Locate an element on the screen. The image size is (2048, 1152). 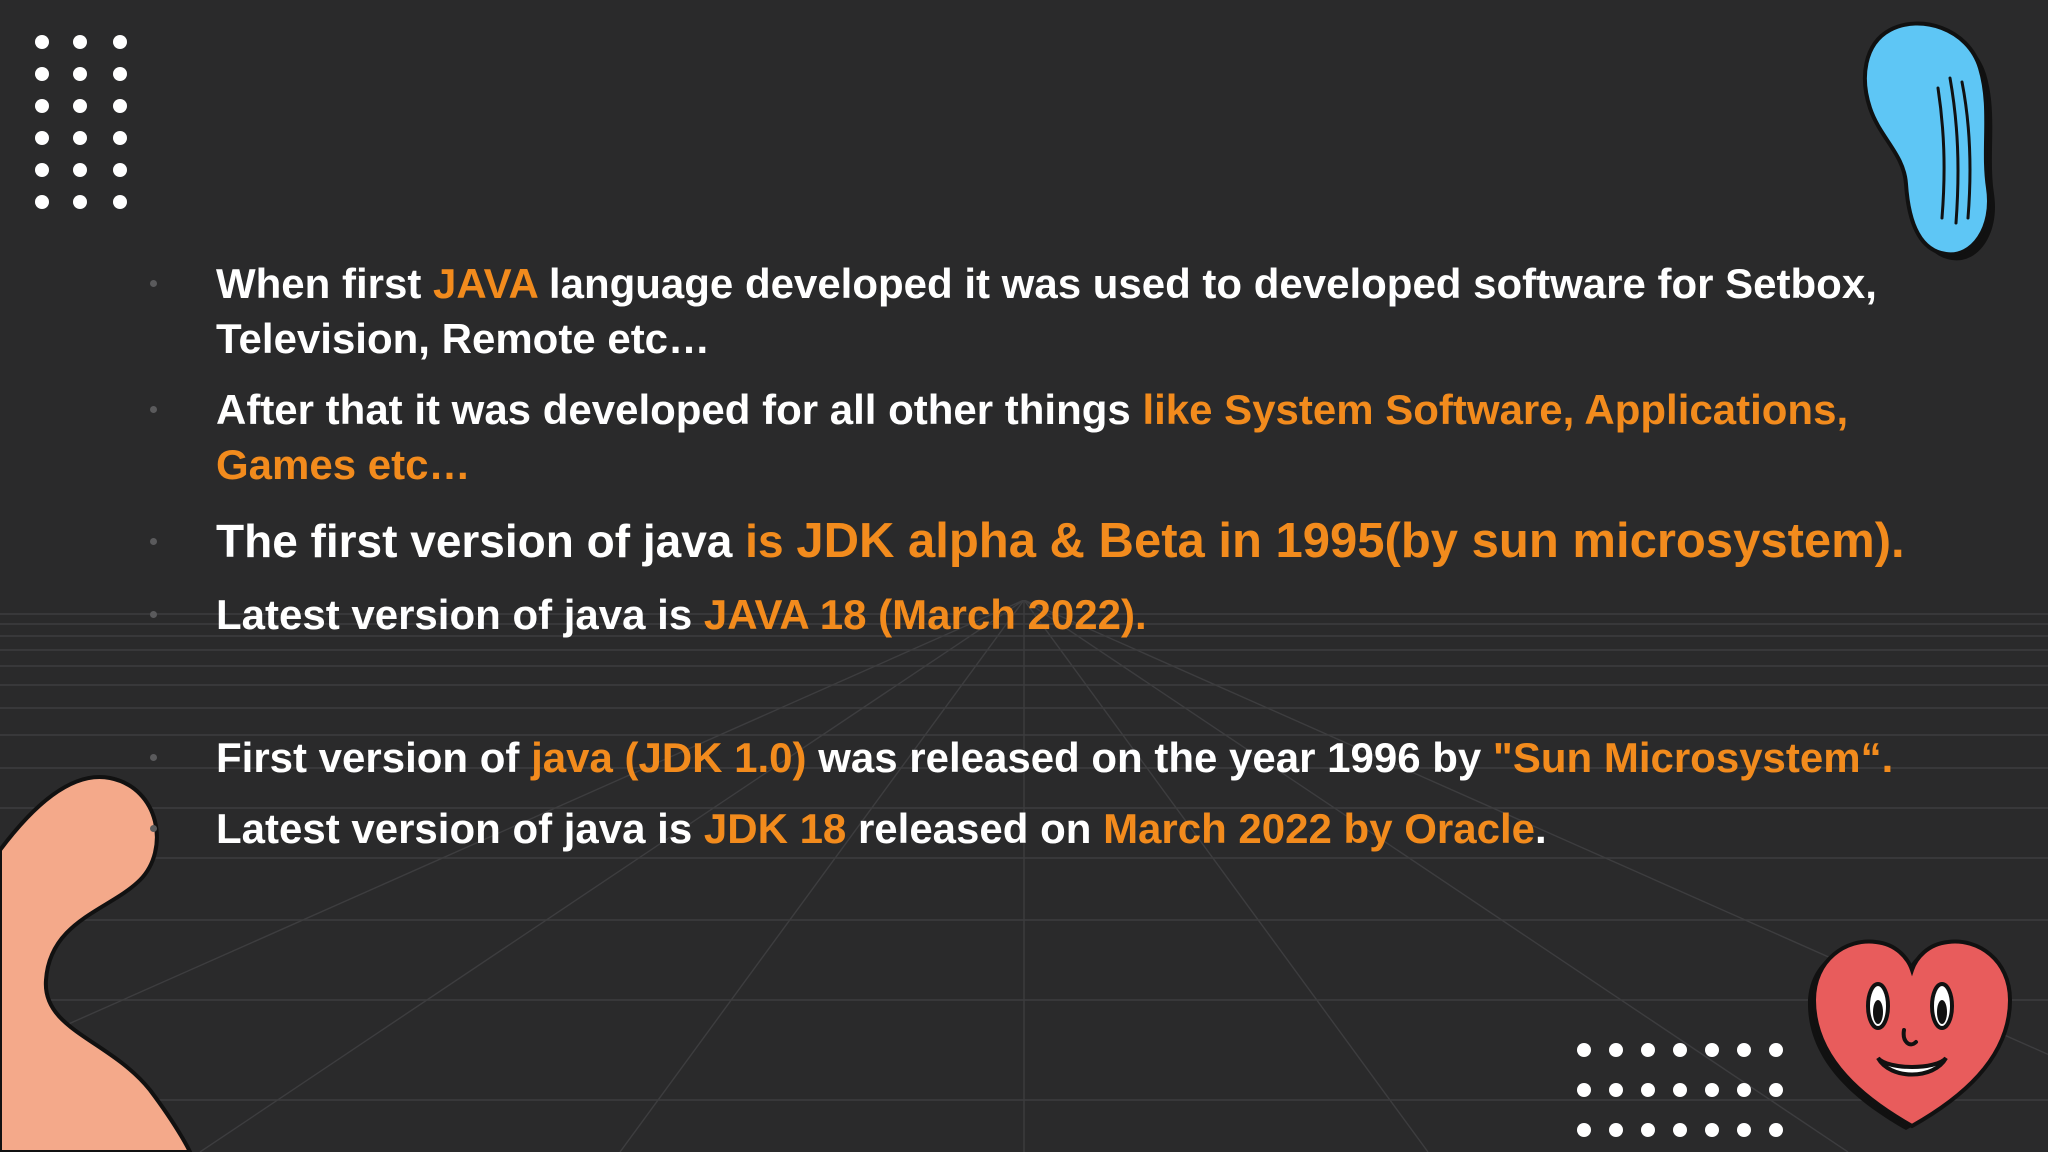
bullet-text: First version of is located at coordinates (374, 757).